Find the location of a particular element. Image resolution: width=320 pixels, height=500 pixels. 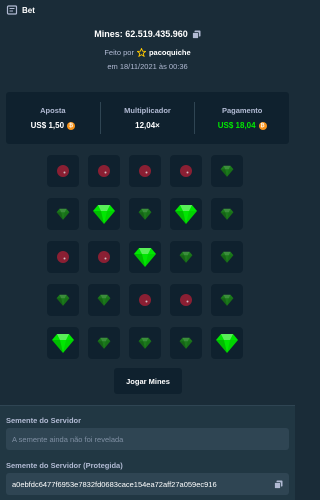

stat-payout-label: Pagamento is located at coordinates (242, 110).